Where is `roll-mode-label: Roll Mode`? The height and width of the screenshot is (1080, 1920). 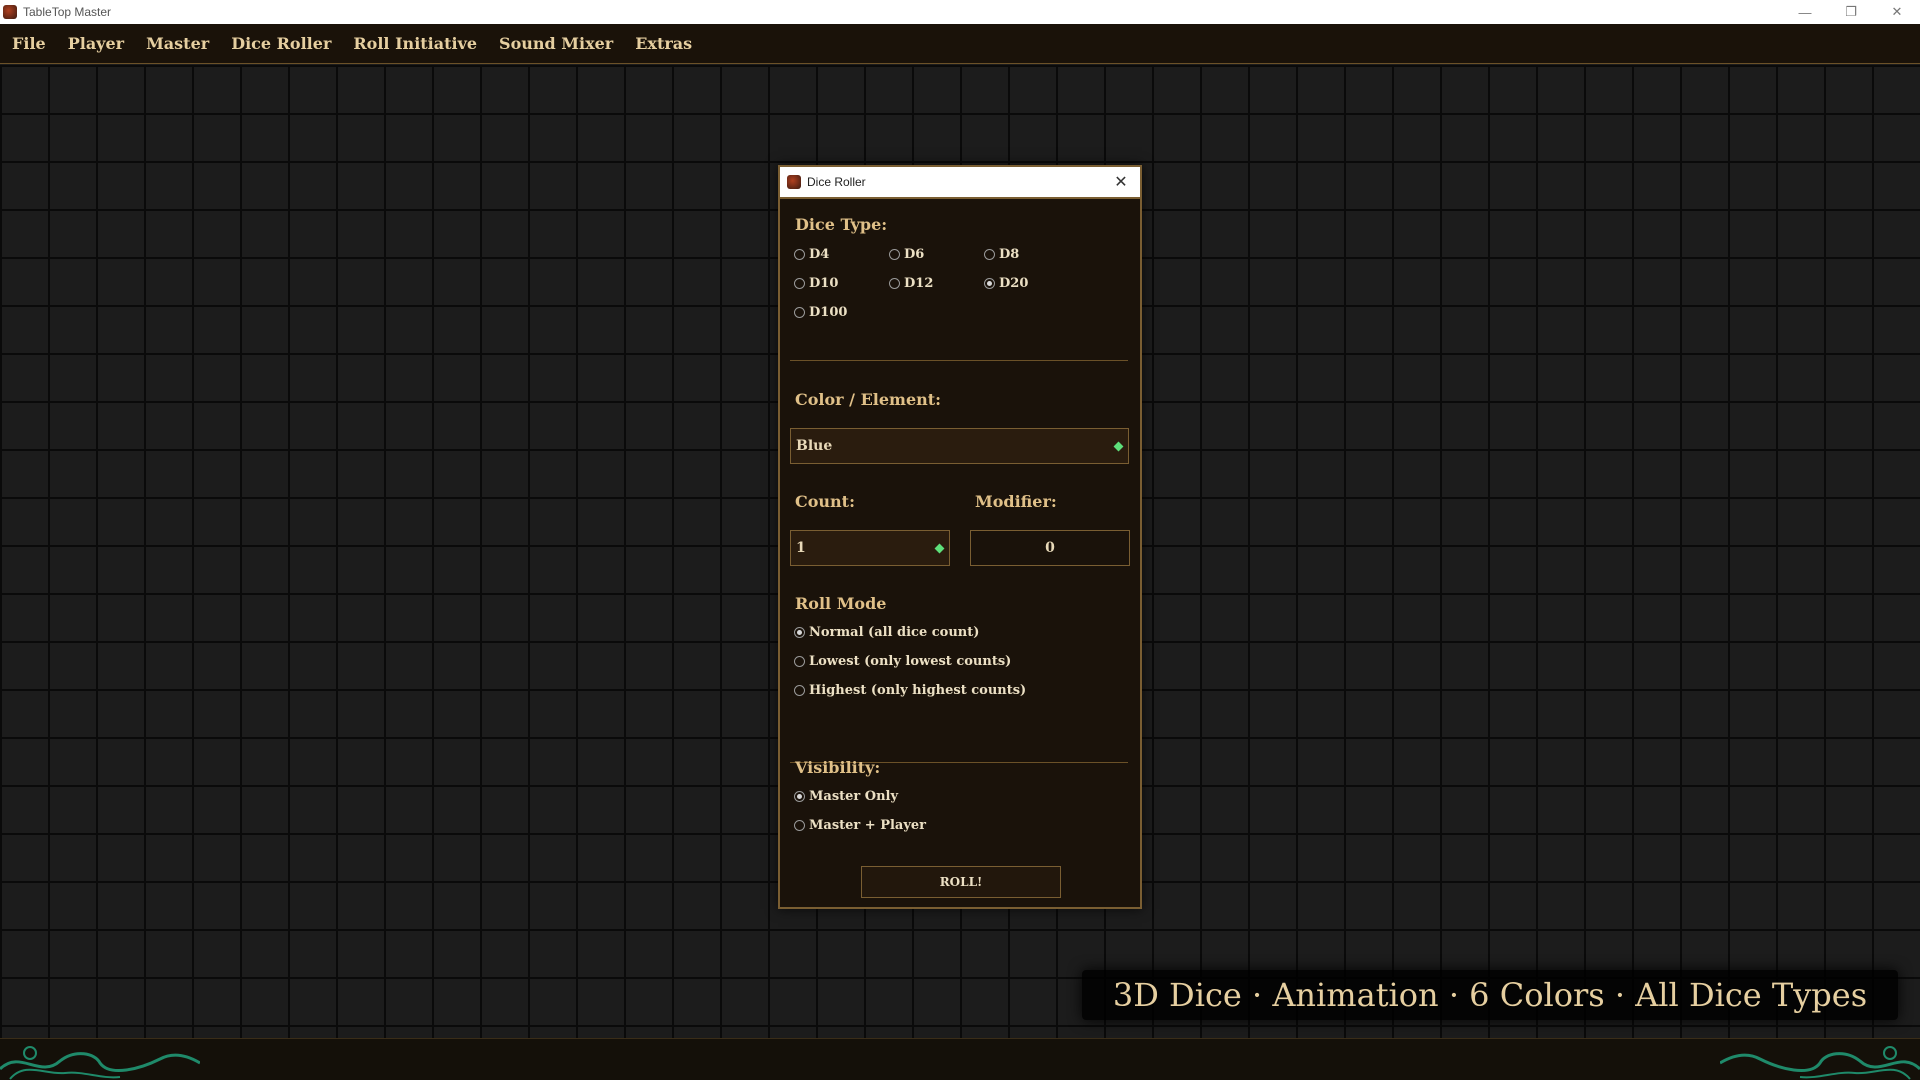 roll-mode-label: Roll Mode is located at coordinates (841, 603).